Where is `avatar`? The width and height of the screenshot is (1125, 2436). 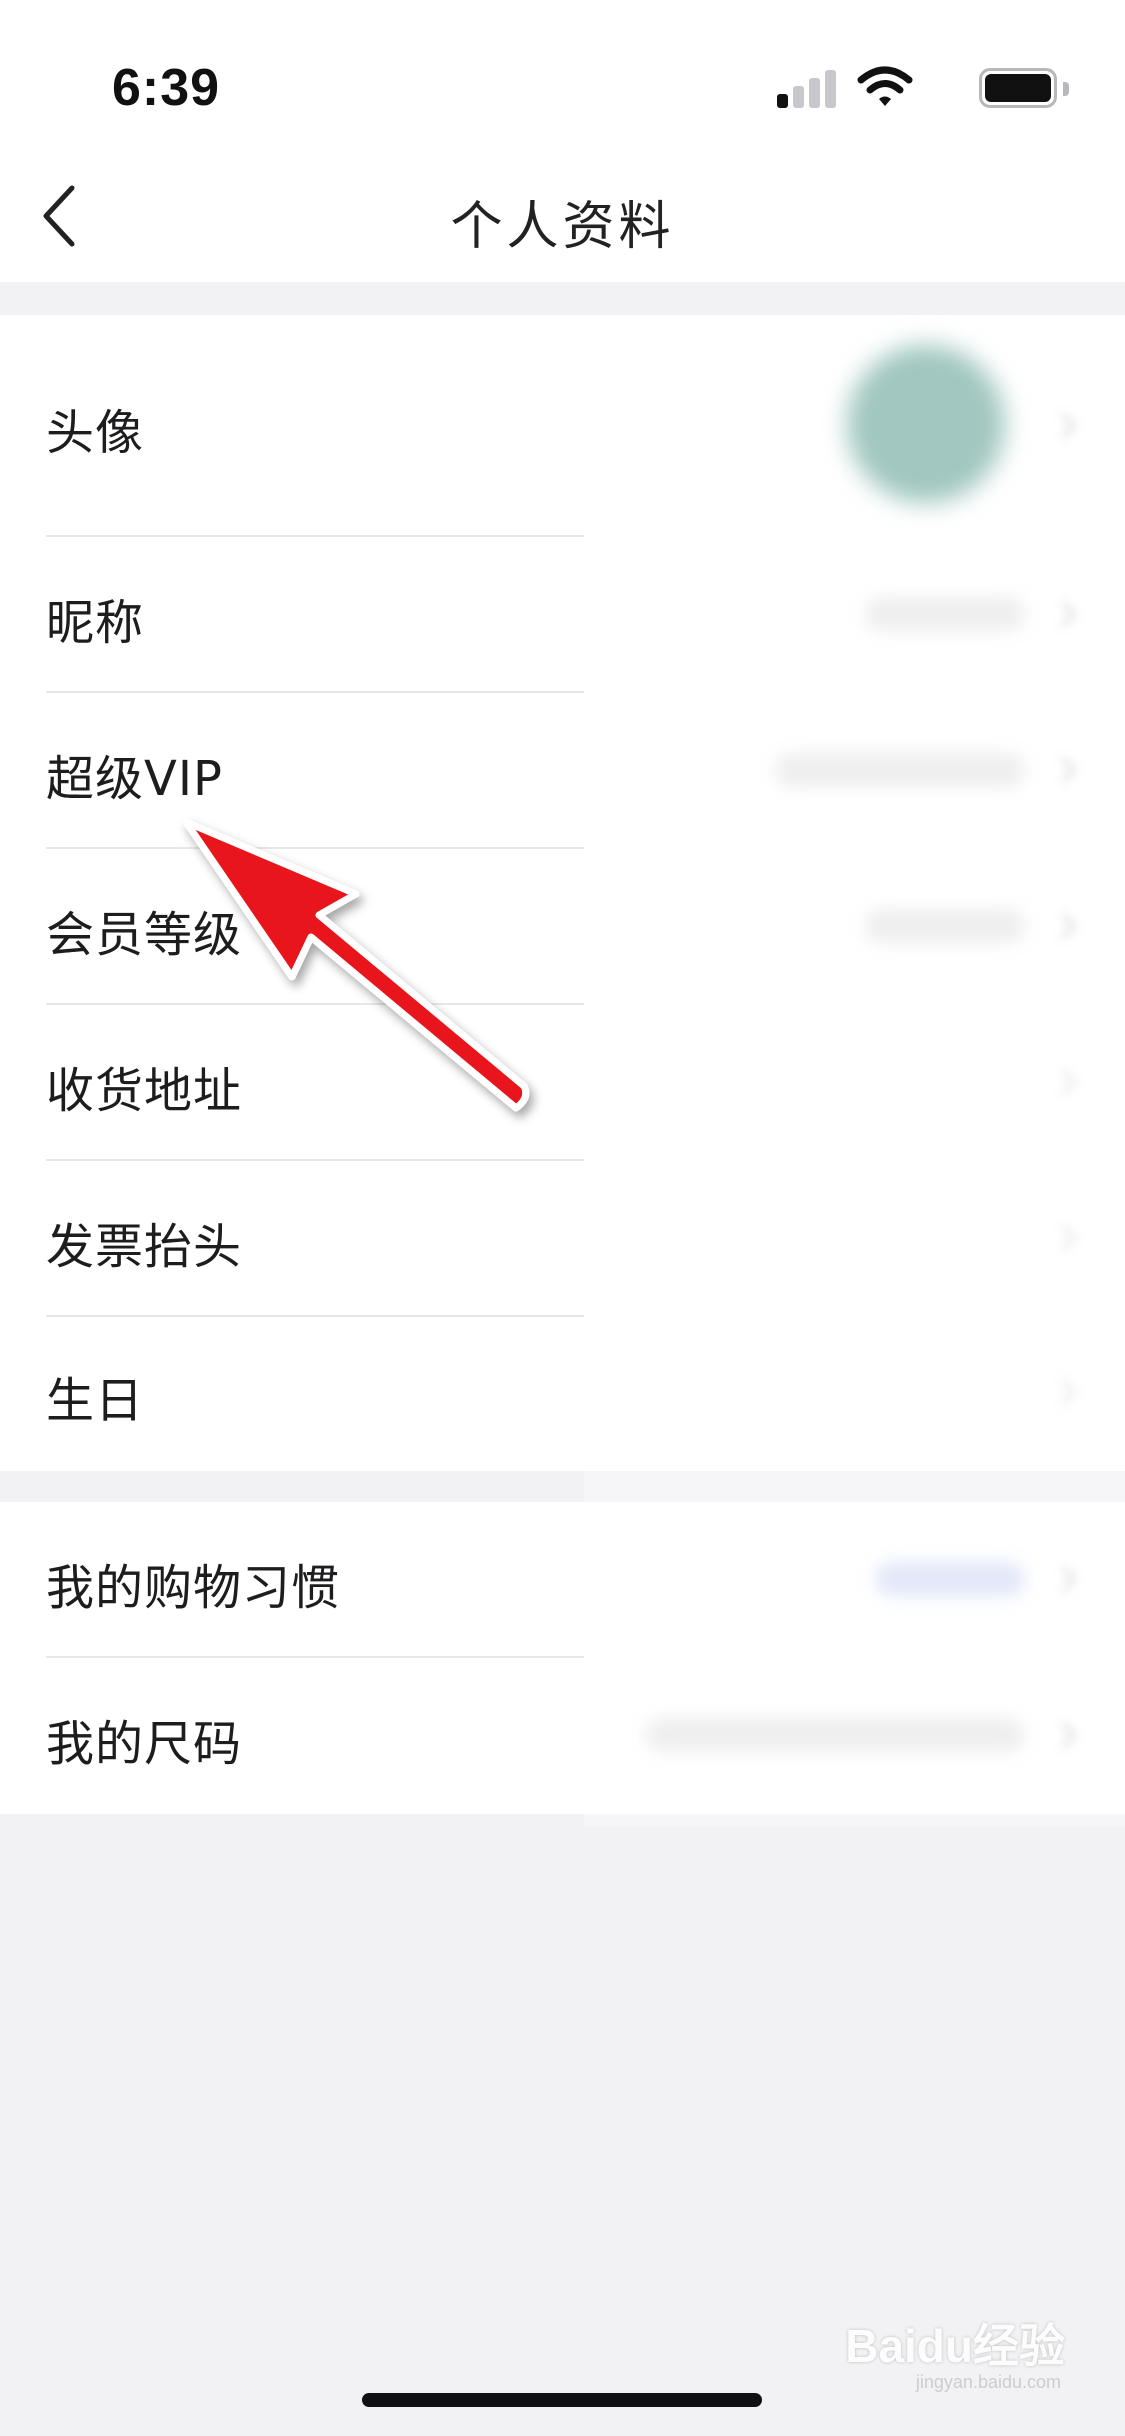
avatar is located at coordinates (926, 424).